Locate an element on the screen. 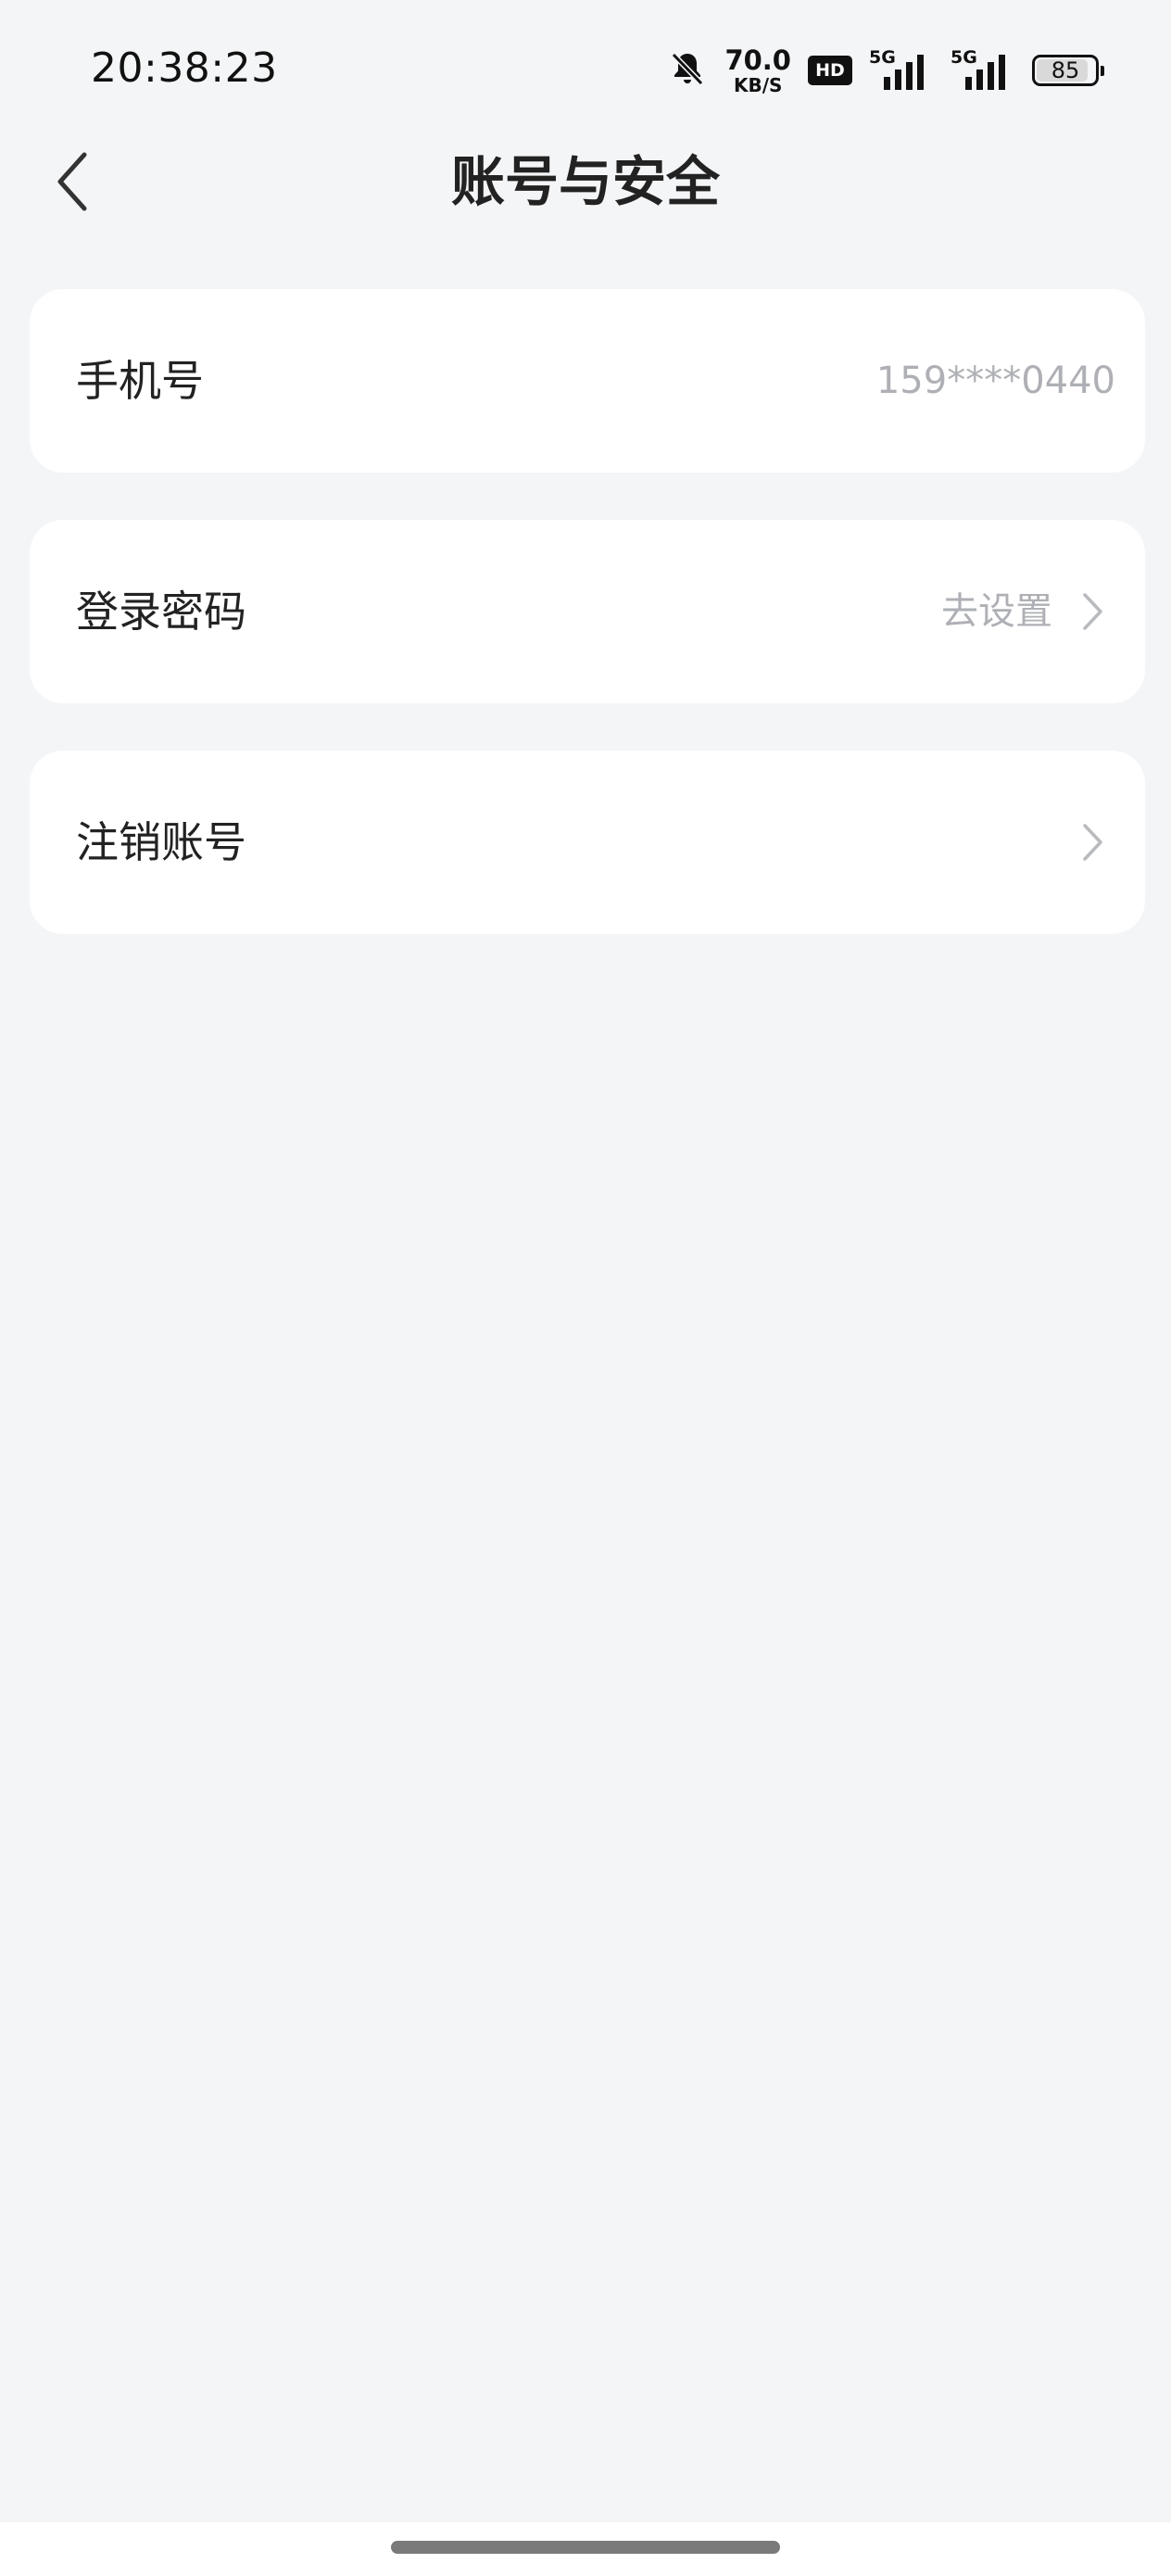 This screenshot has width=1171, height=2576. set-password-link: 去设置 is located at coordinates (997, 611).